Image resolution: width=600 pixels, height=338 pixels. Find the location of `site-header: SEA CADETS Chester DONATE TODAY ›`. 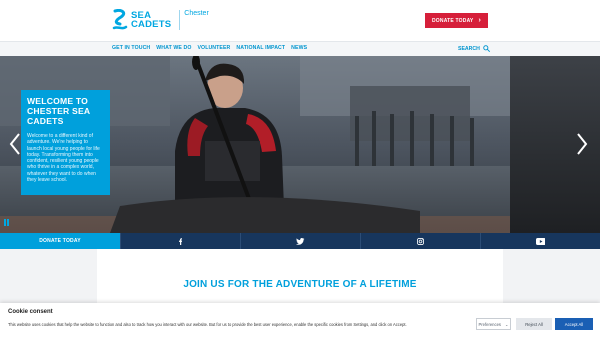

site-header: SEA CADETS Chester DONATE TODAY › is located at coordinates (300, 20).